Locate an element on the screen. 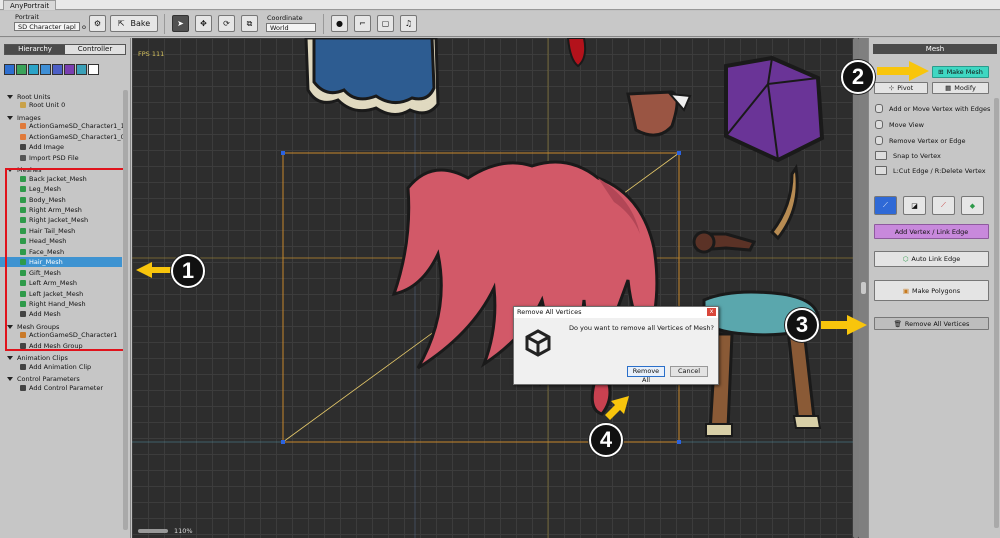 The width and height of the screenshot is (1000, 538). tree-item: Add Image is located at coordinates (61, 147).